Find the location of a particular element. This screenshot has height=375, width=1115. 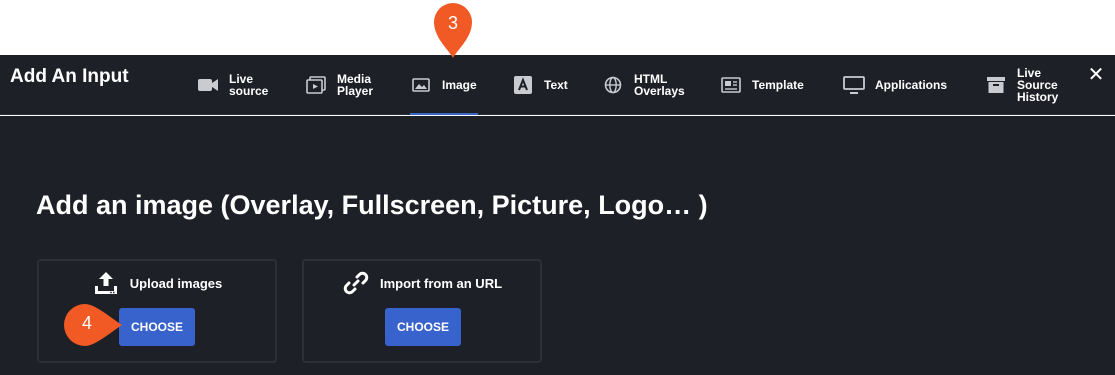

url-label: Import from an URL is located at coordinates (441, 283).